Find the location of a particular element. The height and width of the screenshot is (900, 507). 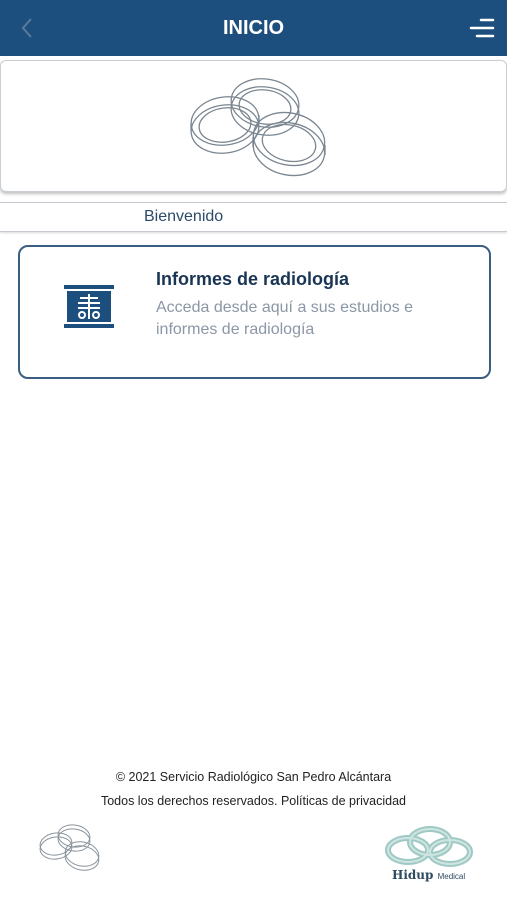

brand-name: Hidup Medical is located at coordinates (428, 875).